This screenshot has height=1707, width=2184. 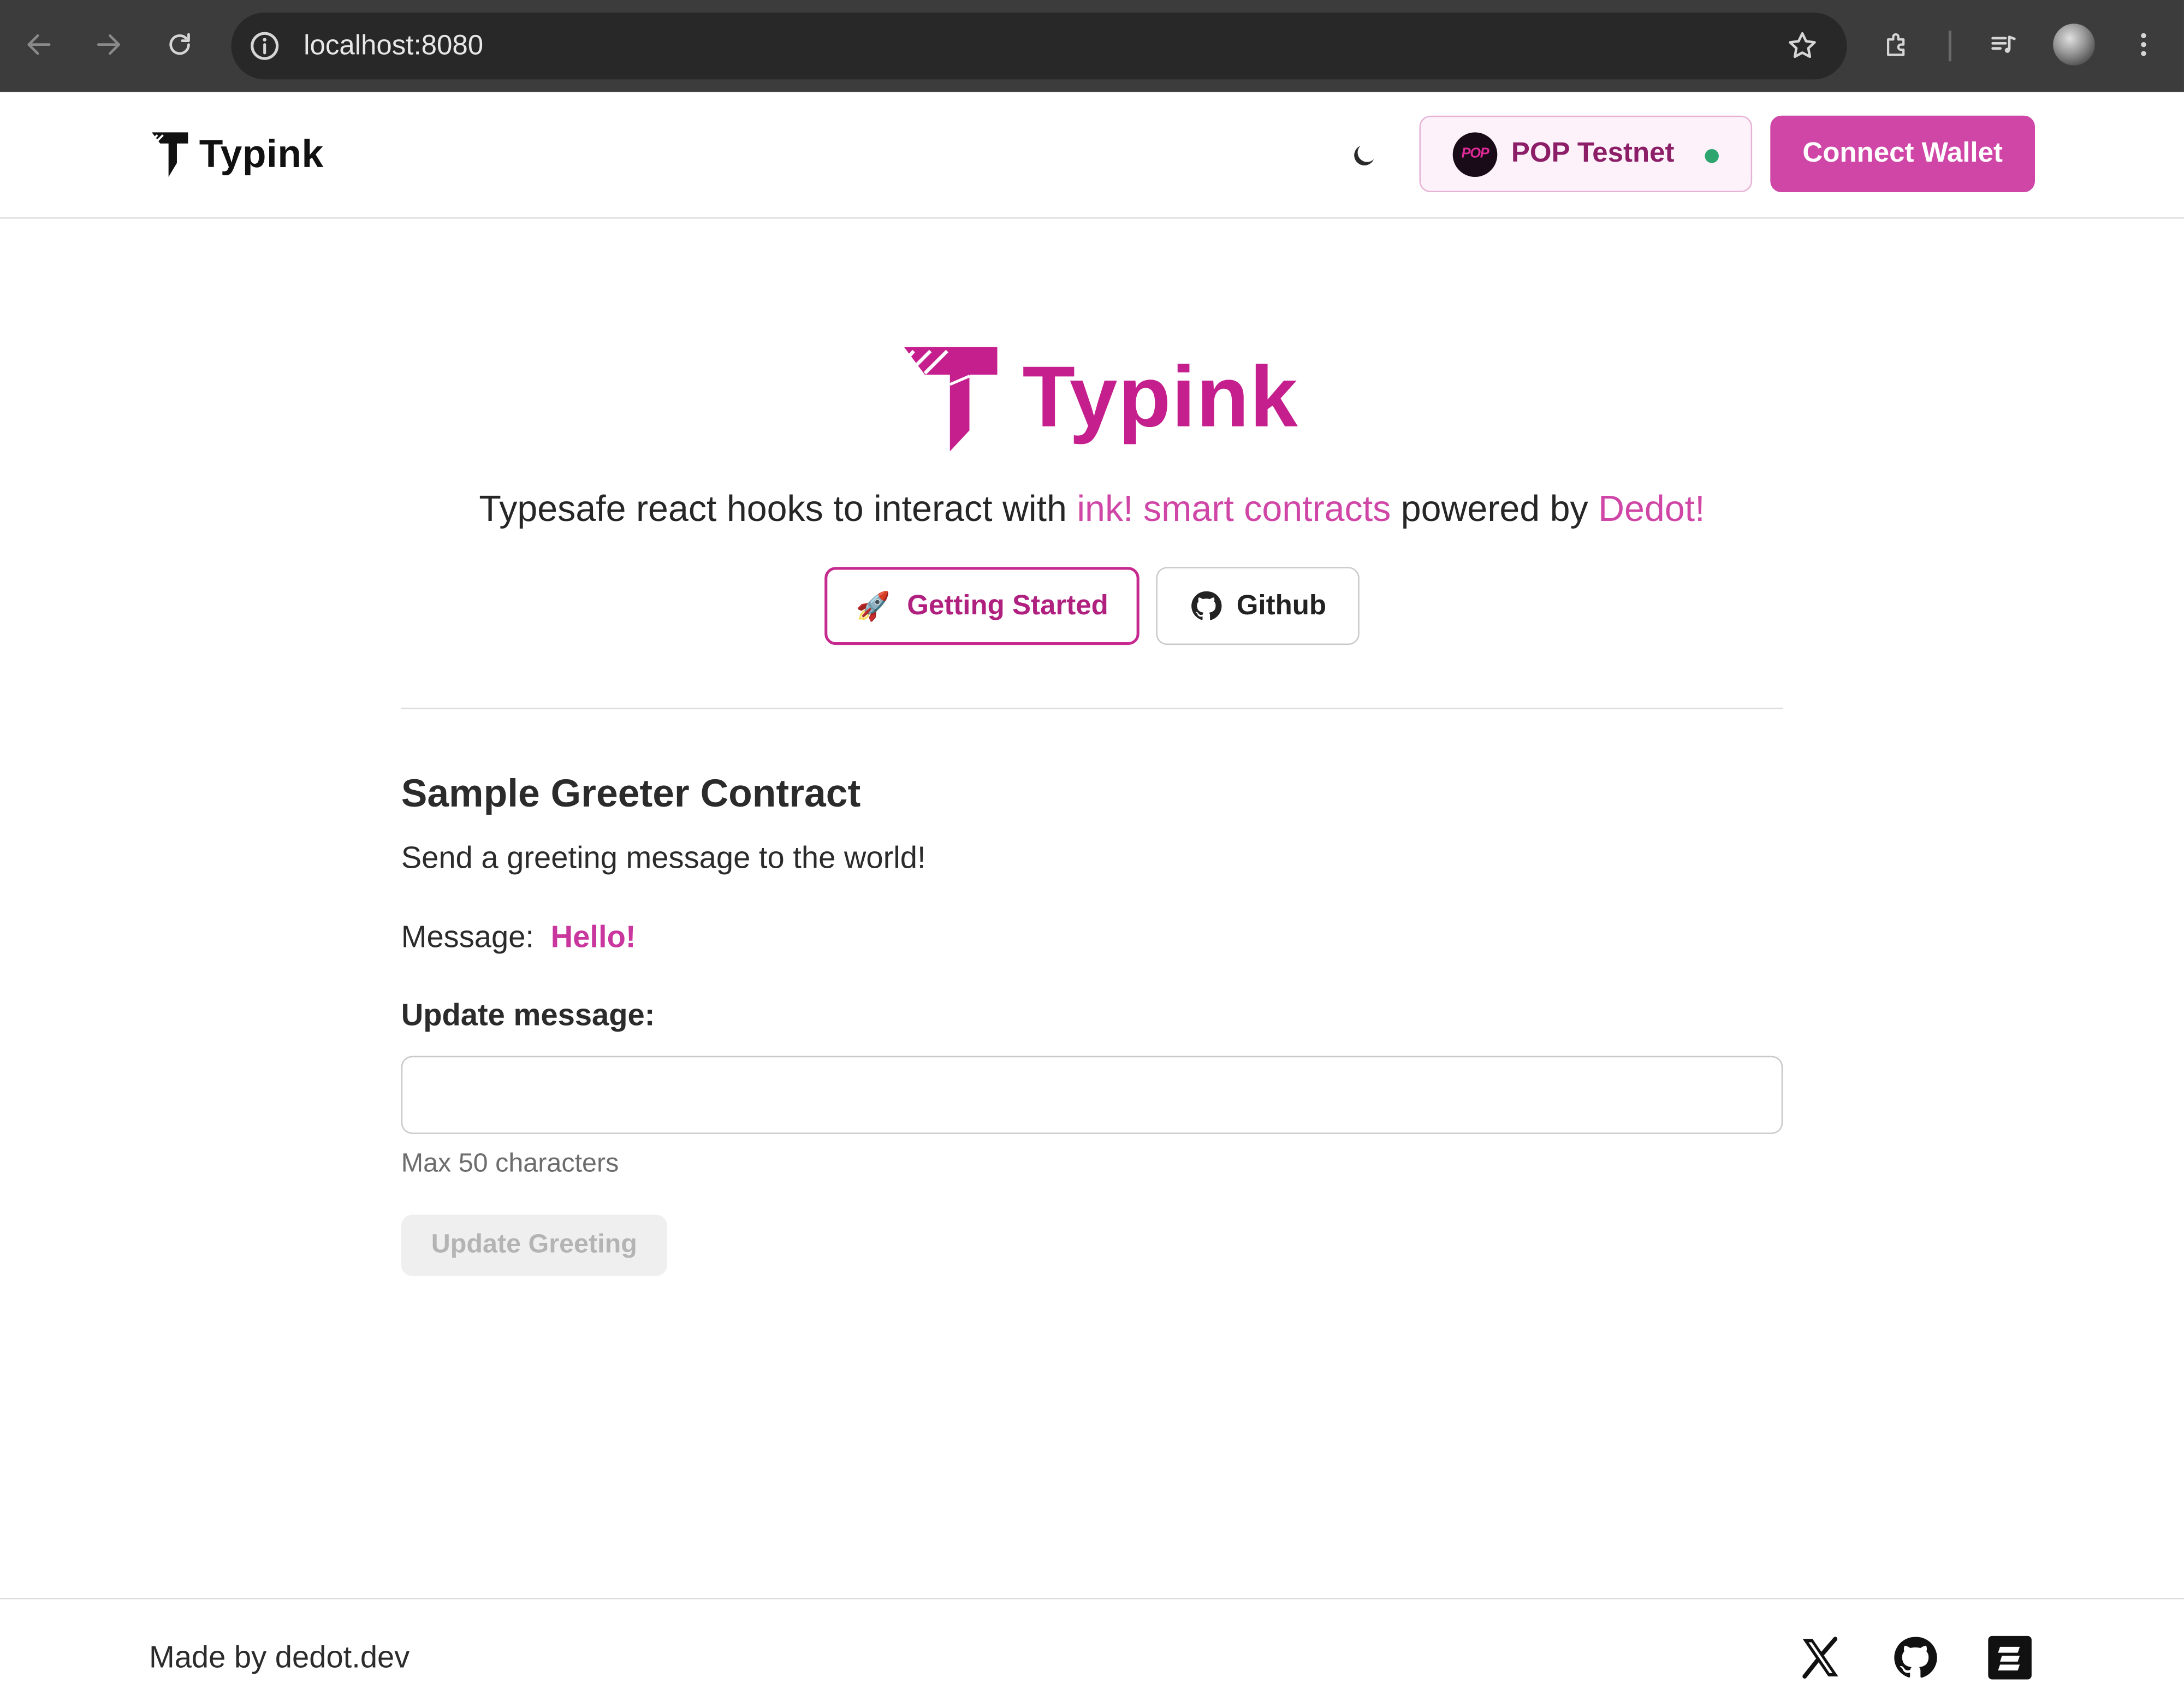 What do you see at coordinates (109, 45) in the screenshot?
I see `forward-arrow-icon` at bounding box center [109, 45].